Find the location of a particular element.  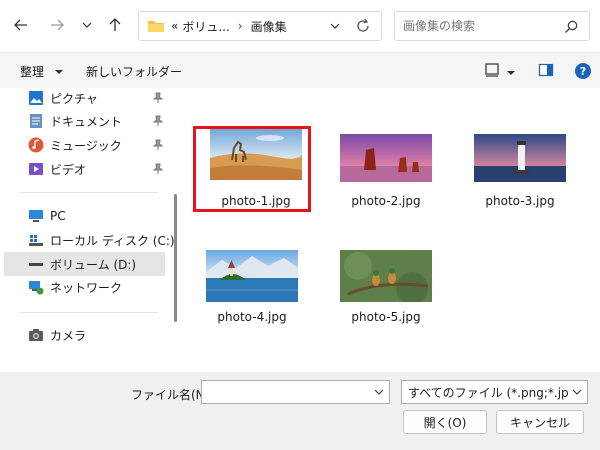

file-item: photo-5.jpg is located at coordinates (386, 299).